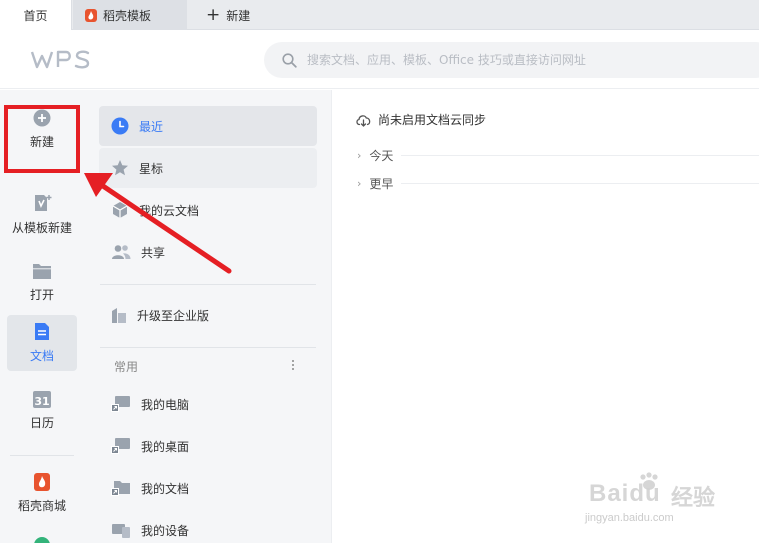 This screenshot has height=543, width=759. I want to click on watermark-cn: 经验, so click(693, 498).